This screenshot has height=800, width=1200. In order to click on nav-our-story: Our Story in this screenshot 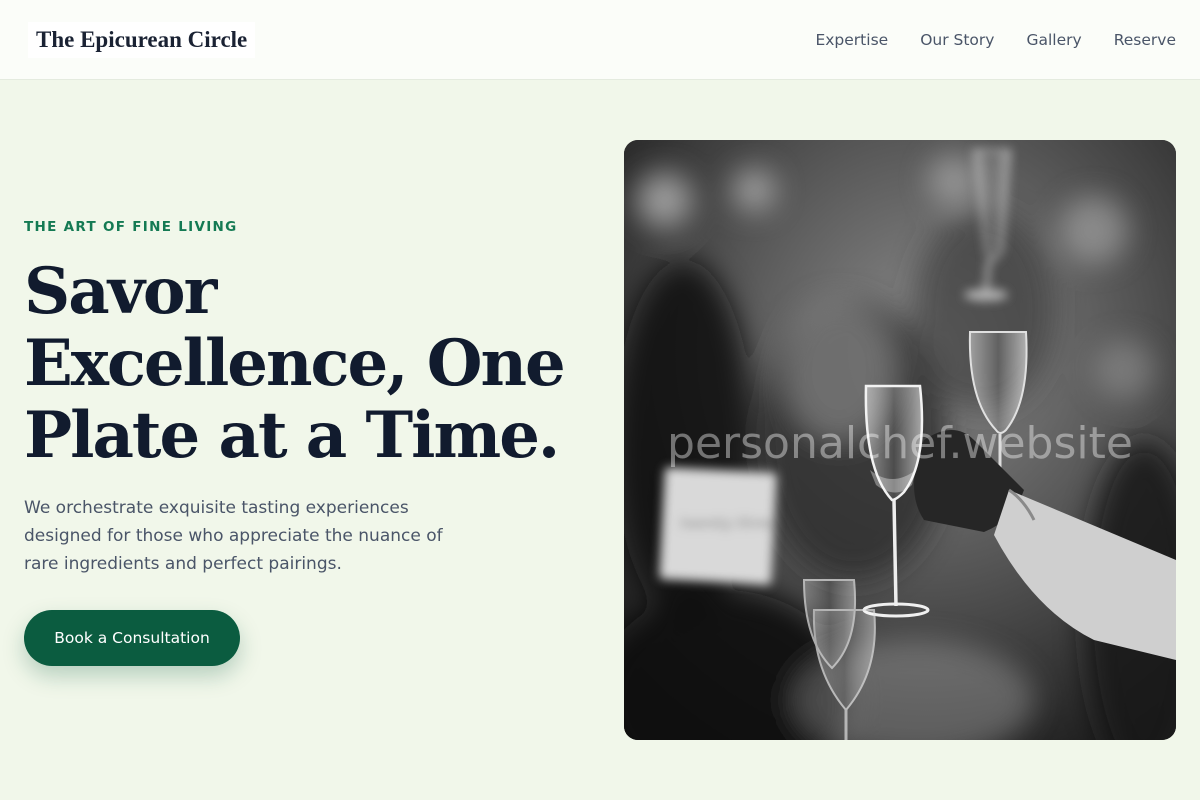, I will do `click(957, 40)`.